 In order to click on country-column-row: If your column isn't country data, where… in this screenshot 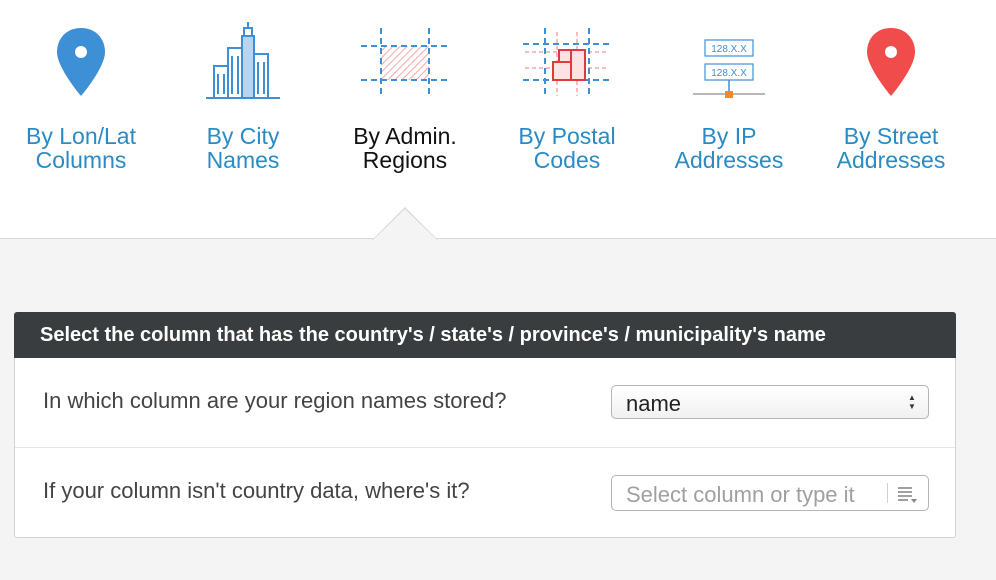, I will do `click(485, 492)`.